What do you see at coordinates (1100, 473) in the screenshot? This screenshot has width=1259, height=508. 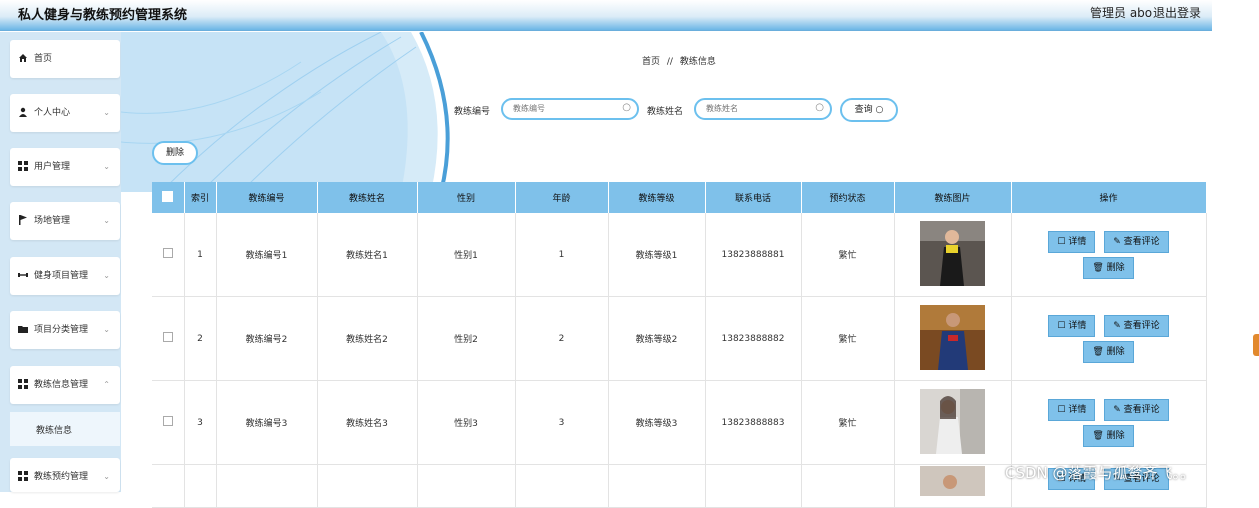 I see `watermark: CSDN @落霞与孤鹜齐飞。。` at bounding box center [1100, 473].